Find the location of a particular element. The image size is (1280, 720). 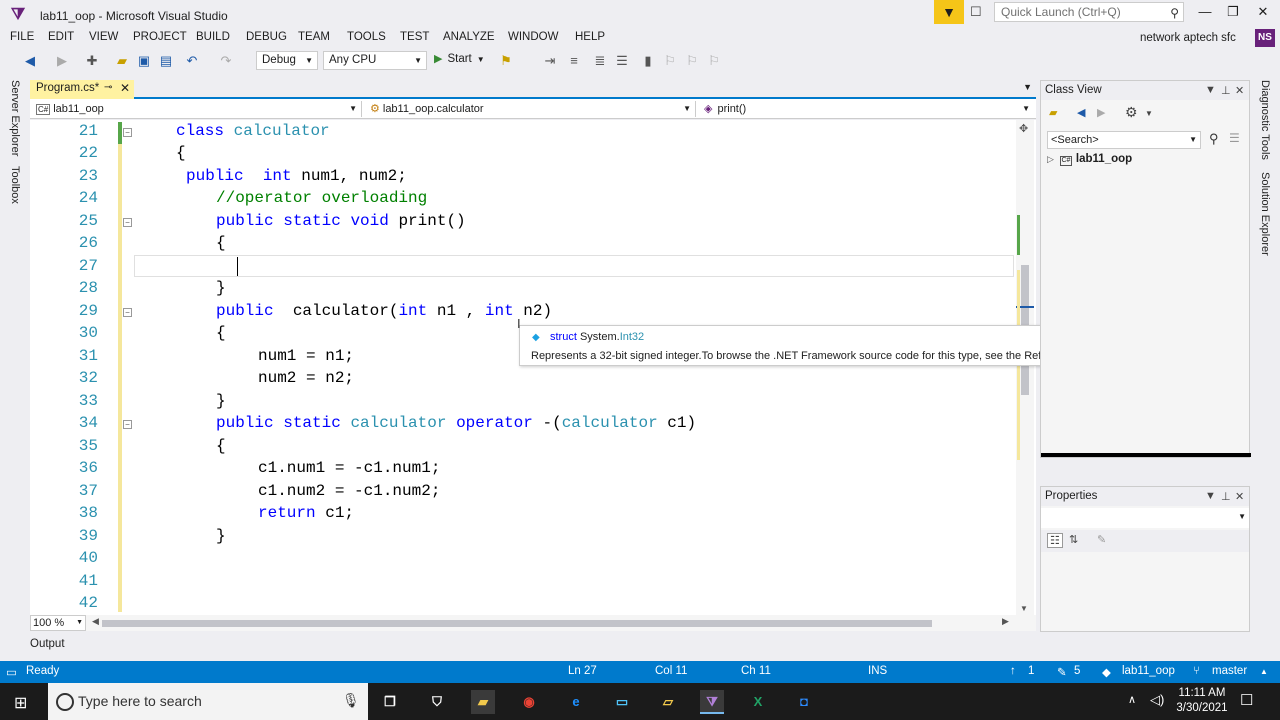

next-bookmark-icon: ⚐ is located at coordinates (692, 61).